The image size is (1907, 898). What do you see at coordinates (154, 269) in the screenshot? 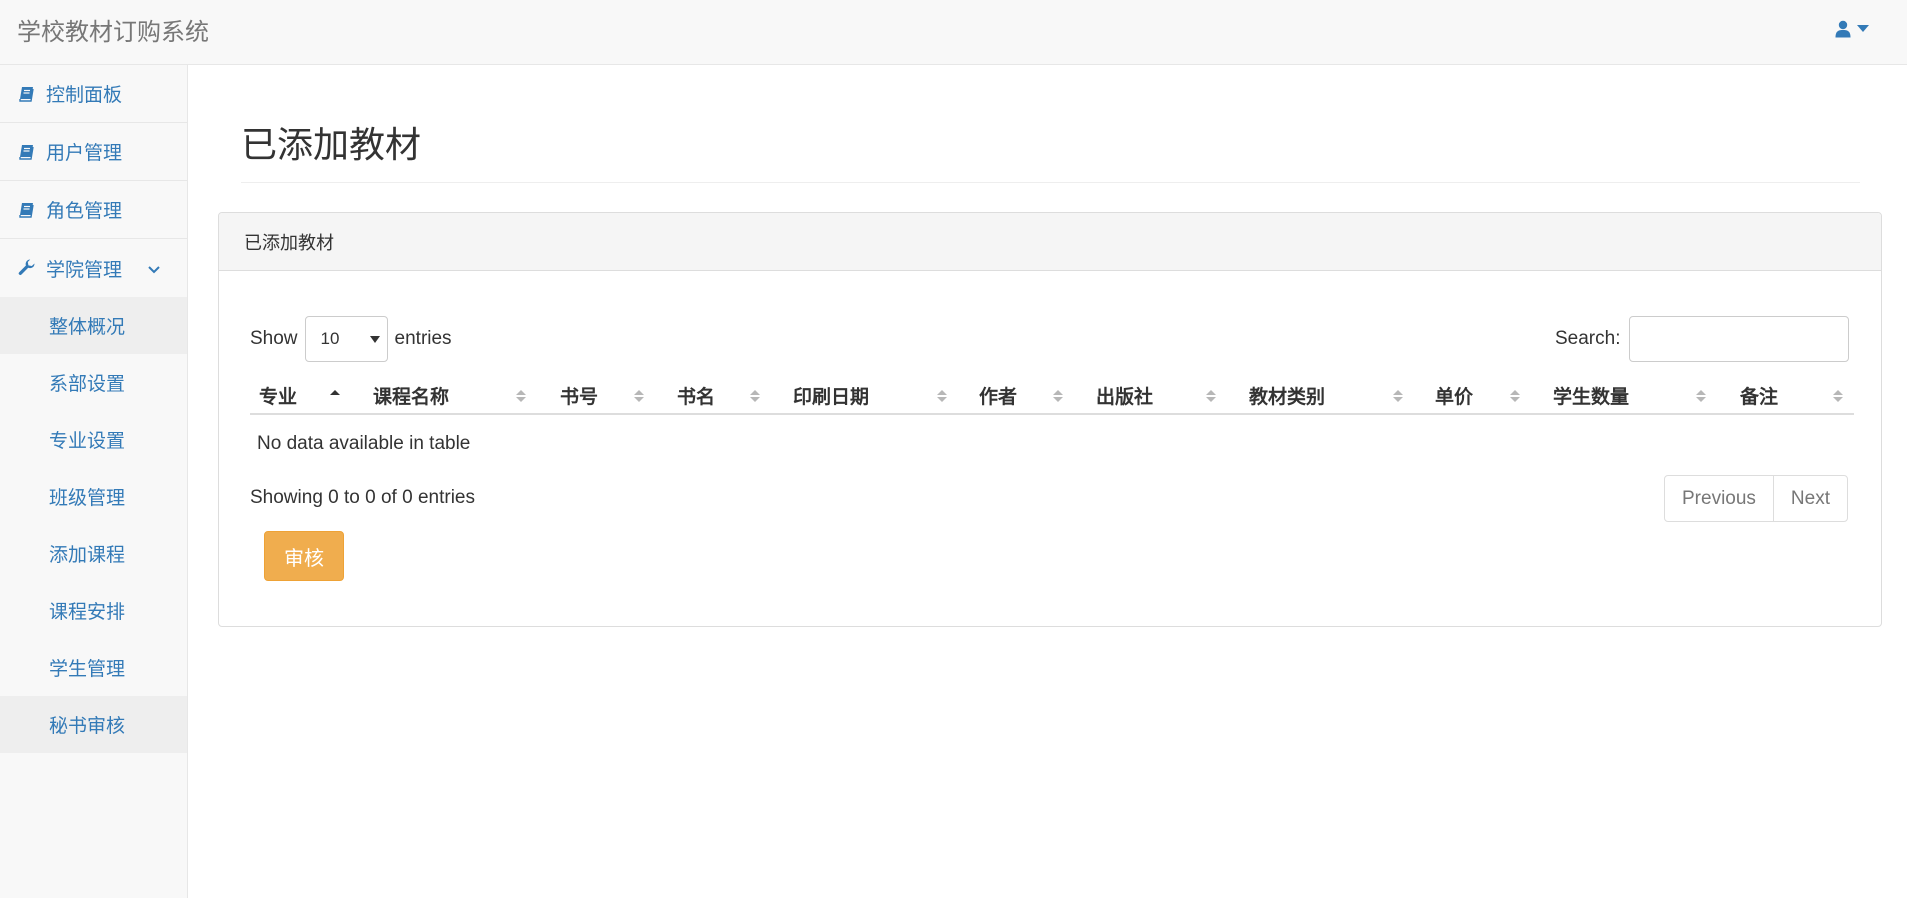
I see `chevron-down-icon` at bounding box center [154, 269].